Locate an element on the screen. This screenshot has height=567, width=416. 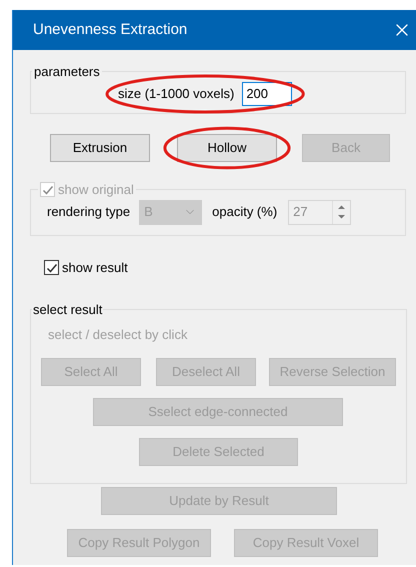
group-legend: select result is located at coordinates (68, 309).